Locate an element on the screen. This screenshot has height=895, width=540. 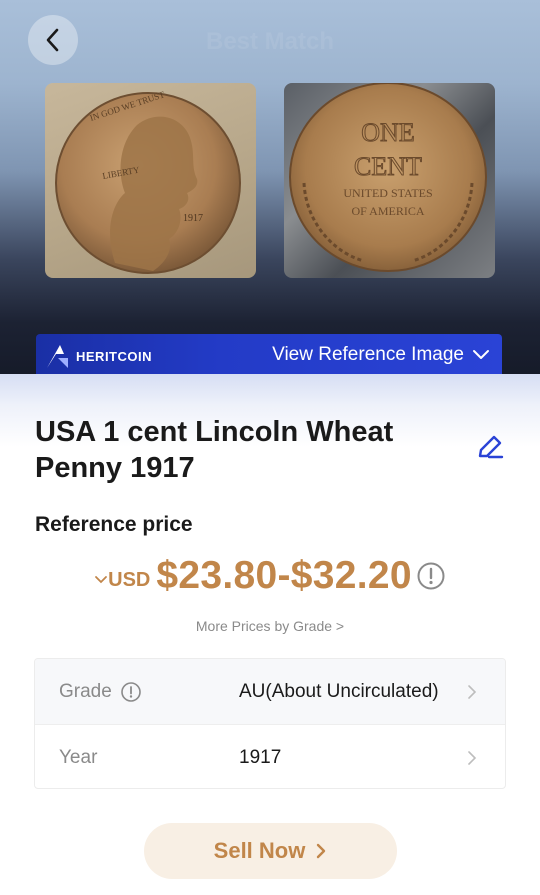
details-table: Grade AU(About Uncirculated) Year 1917 is located at coordinates (270, 723).